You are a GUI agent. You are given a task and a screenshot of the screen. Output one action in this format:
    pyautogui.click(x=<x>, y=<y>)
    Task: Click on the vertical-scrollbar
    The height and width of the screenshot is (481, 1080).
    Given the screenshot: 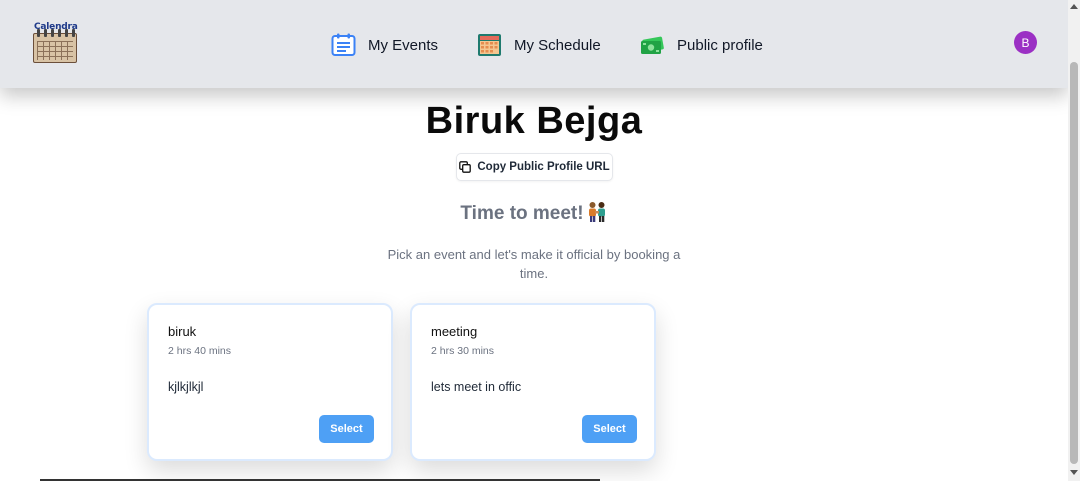 What is the action you would take?
    pyautogui.click(x=1074, y=240)
    